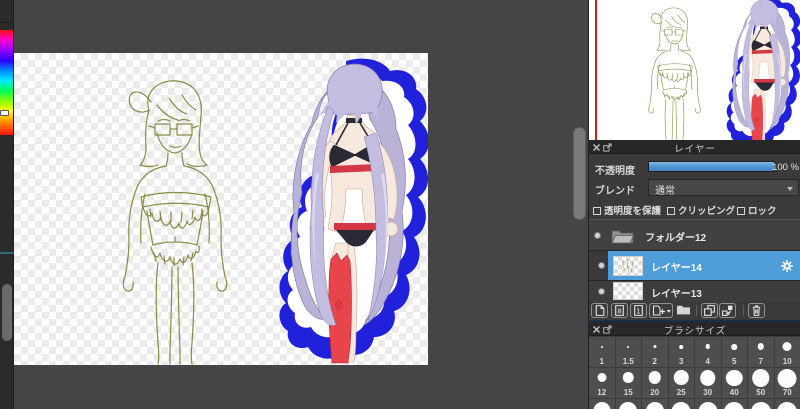 The height and width of the screenshot is (409, 800). Describe the element at coordinates (734, 361) in the screenshot. I see `brush-size-label: 5` at that location.